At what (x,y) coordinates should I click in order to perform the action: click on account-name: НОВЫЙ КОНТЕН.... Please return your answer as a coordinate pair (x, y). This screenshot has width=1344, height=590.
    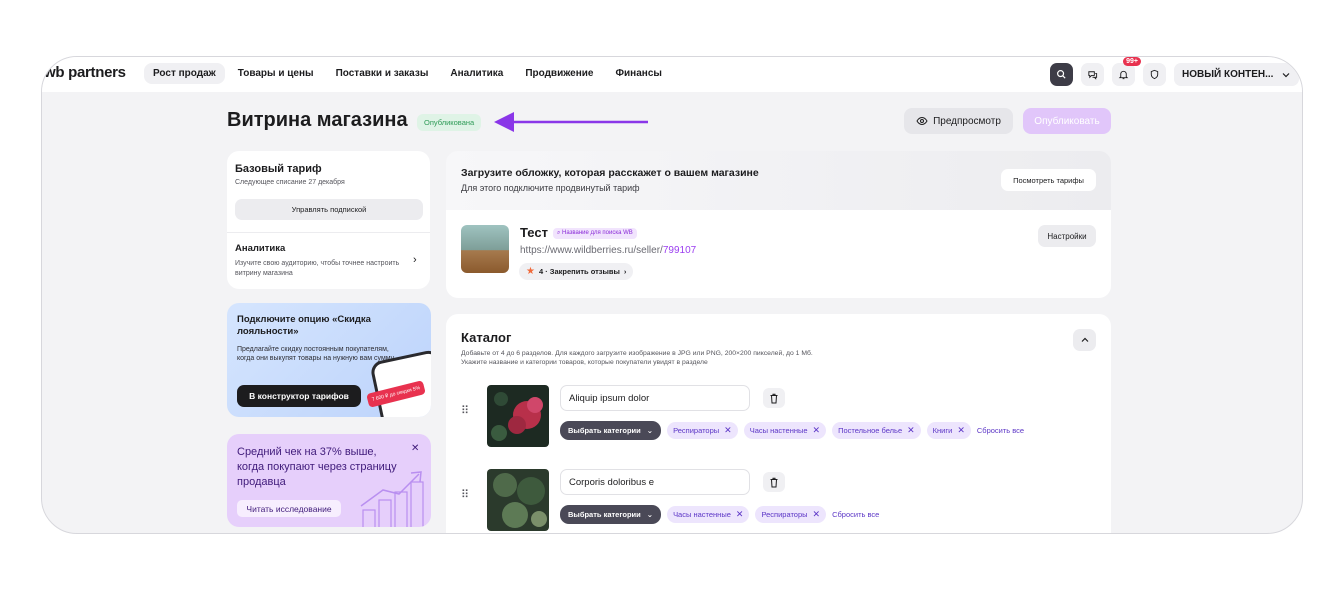
    Looking at the image, I should click on (1228, 74).